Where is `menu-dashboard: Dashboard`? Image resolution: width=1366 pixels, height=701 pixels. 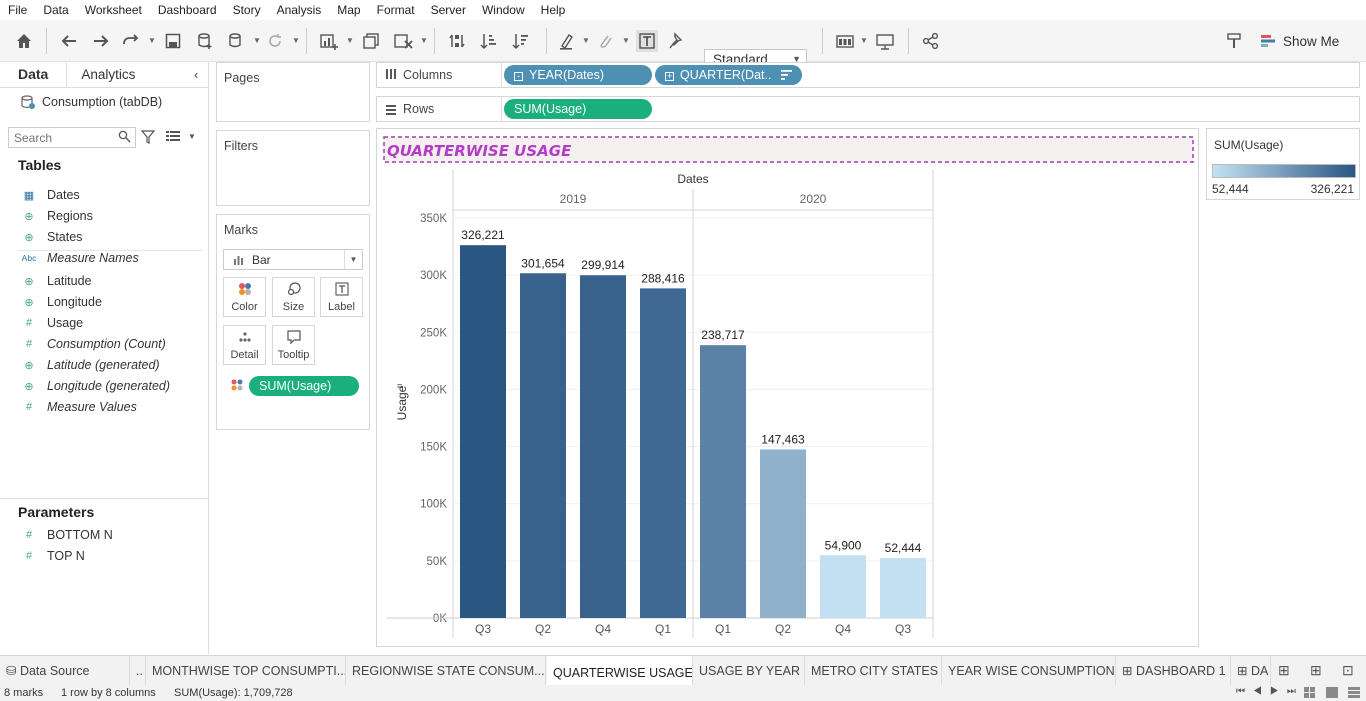
menu-dashboard: Dashboard is located at coordinates (187, 10).